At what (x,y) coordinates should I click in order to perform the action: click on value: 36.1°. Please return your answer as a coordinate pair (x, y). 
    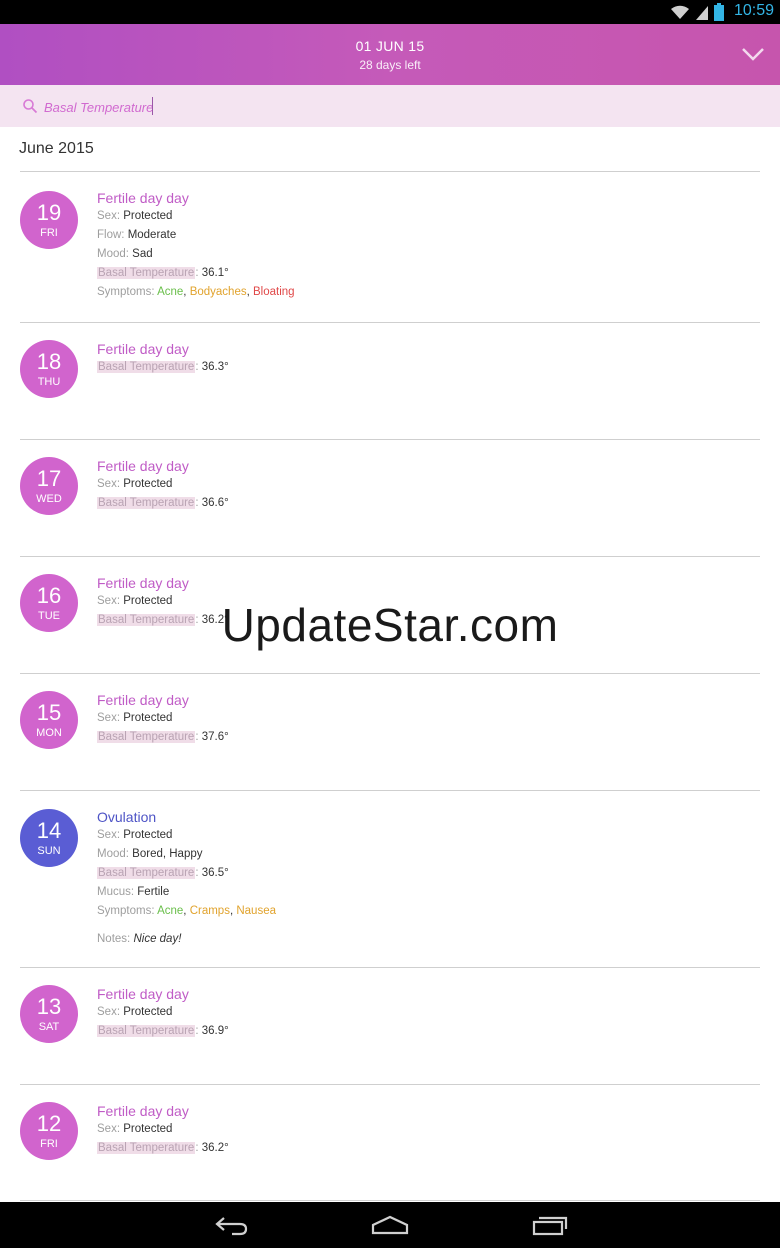
    Looking at the image, I should click on (215, 273).